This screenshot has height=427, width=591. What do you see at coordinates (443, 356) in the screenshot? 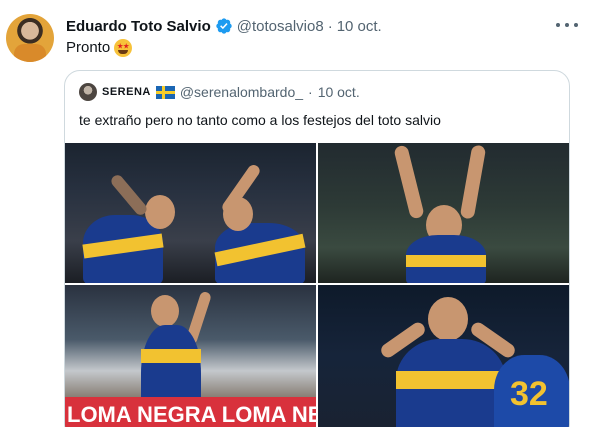
I see `photo-4: 32` at bounding box center [443, 356].